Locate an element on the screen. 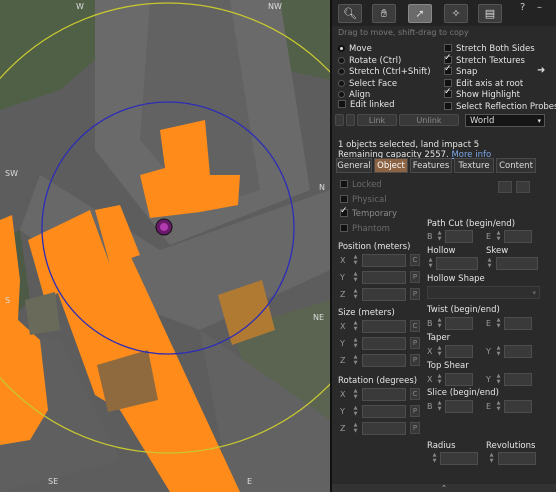 This screenshot has width=556, height=492. size-paste-z: P is located at coordinates (415, 360).